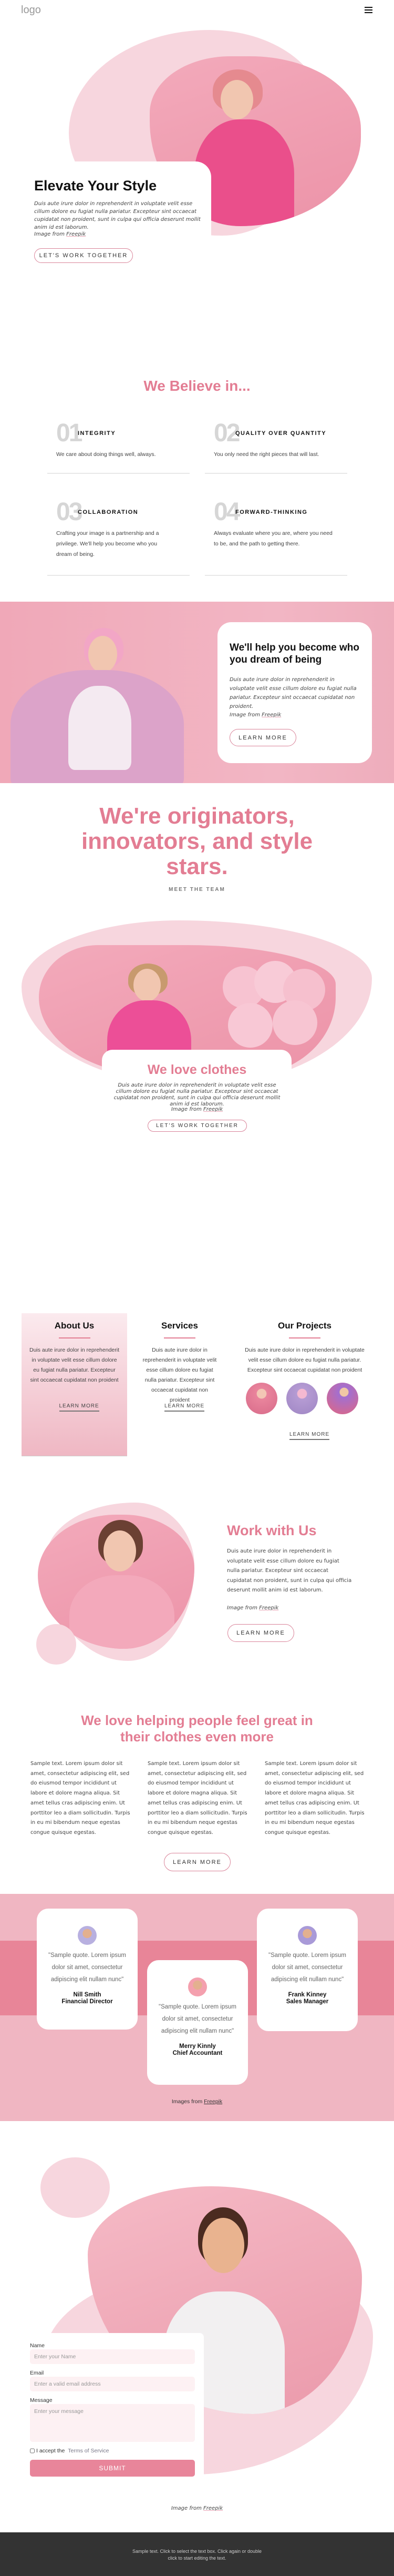 The width and height of the screenshot is (394, 2576). I want to click on message-label: Message, so click(41, 2400).